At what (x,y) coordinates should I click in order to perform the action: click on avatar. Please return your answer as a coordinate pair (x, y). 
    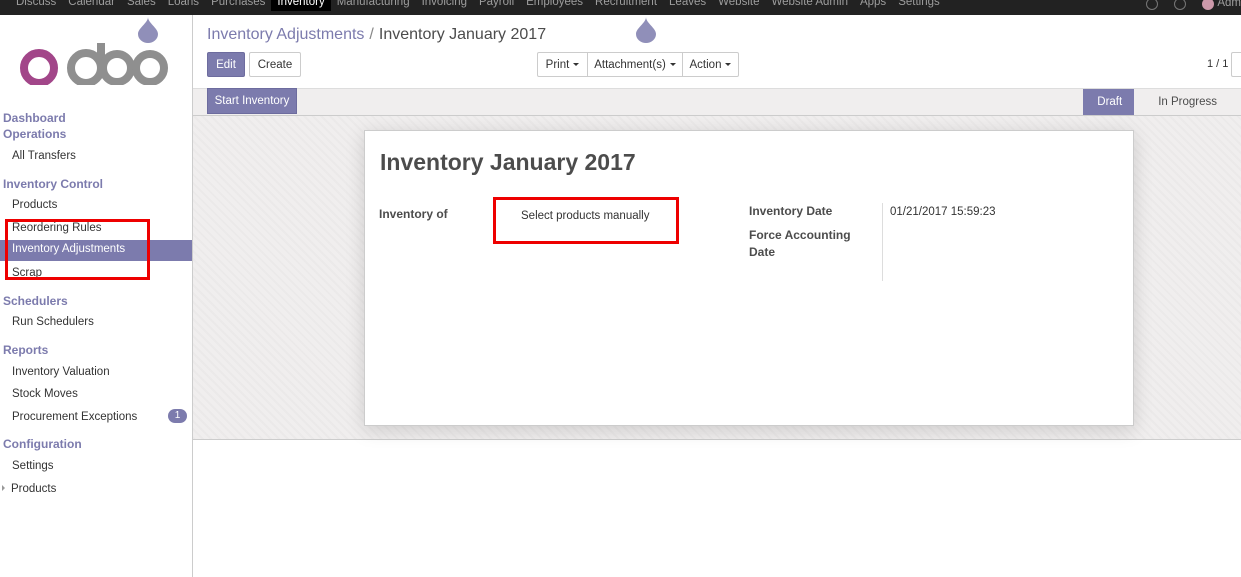
    Looking at the image, I should click on (1208, 5).